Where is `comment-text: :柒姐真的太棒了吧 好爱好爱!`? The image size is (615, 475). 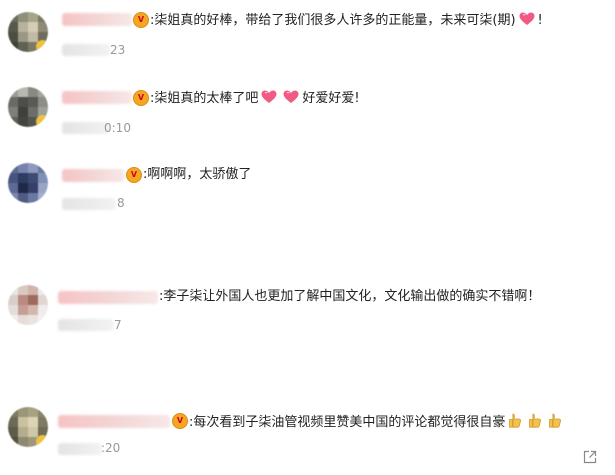
comment-text: :柒姐真的太棒了吧 好爱好爱! is located at coordinates (255, 98).